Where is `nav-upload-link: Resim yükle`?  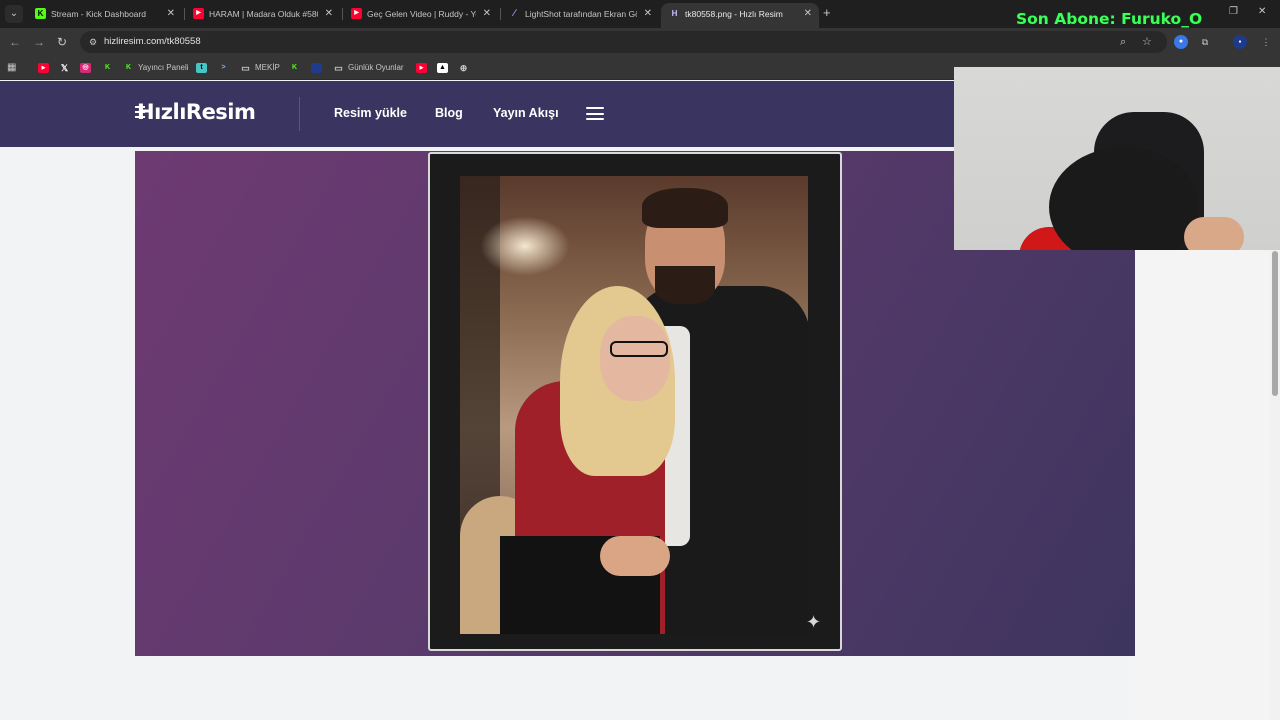
nav-upload-link: Resim yükle is located at coordinates (370, 113).